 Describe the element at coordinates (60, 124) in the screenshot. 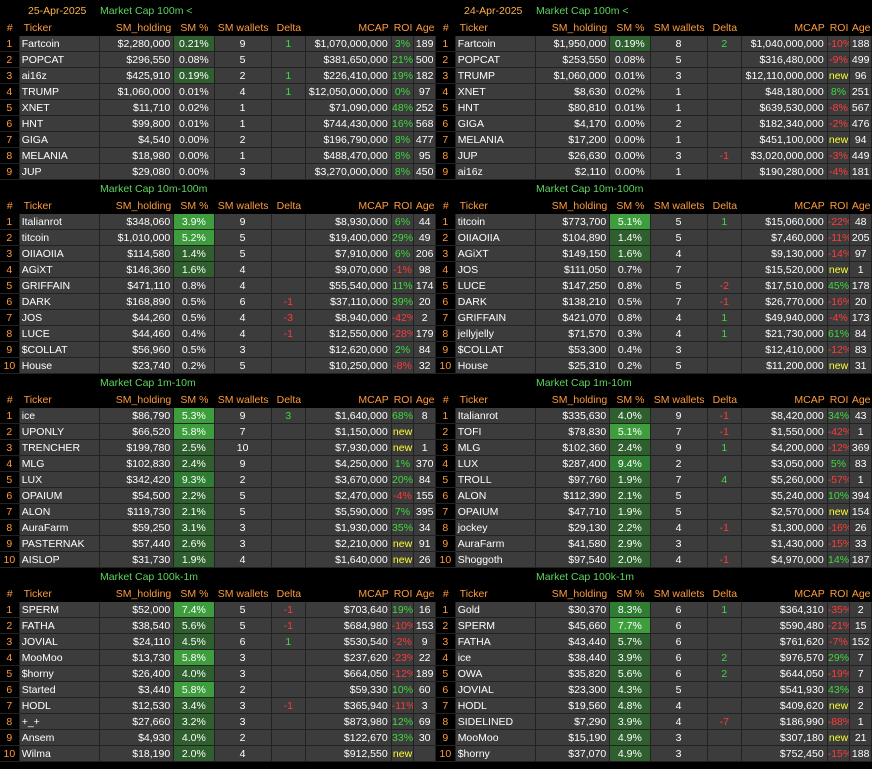

I see `cell-ticker: HNT` at that location.